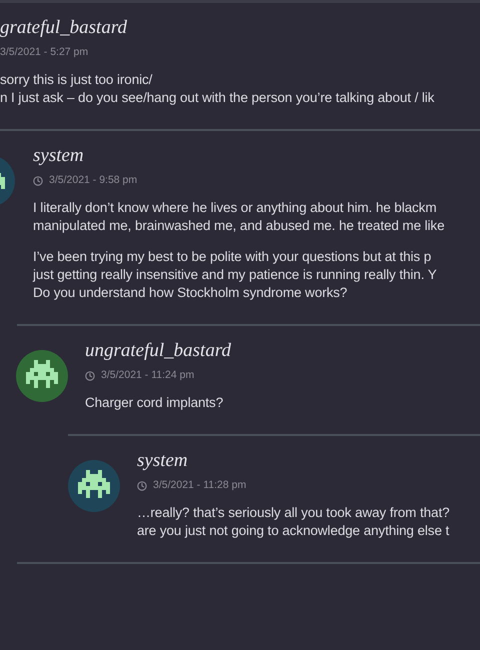 The width and height of the screenshot is (480, 650). I want to click on username: grateful_bastard, so click(64, 28).